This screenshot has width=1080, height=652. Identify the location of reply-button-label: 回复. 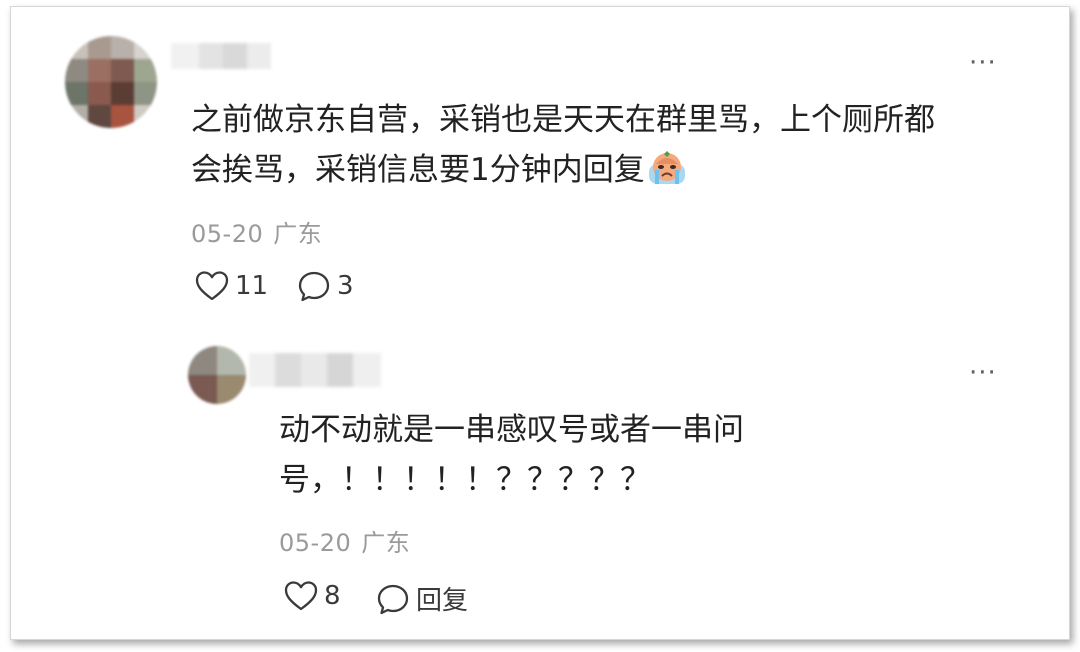
(442, 601).